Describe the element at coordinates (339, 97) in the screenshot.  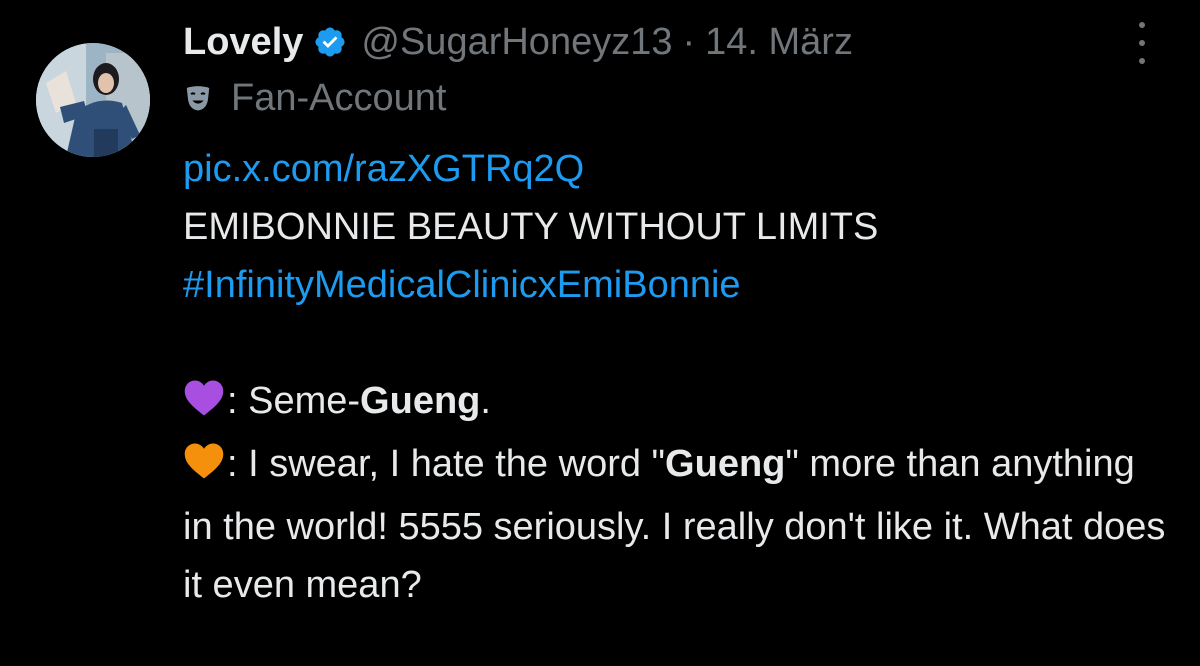
I see `account-label-text: Fan-Account` at that location.